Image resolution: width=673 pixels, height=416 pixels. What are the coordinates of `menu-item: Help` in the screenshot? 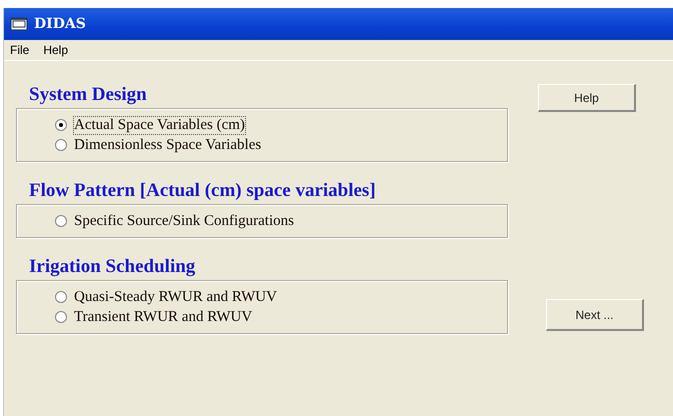 It's located at (55, 50).